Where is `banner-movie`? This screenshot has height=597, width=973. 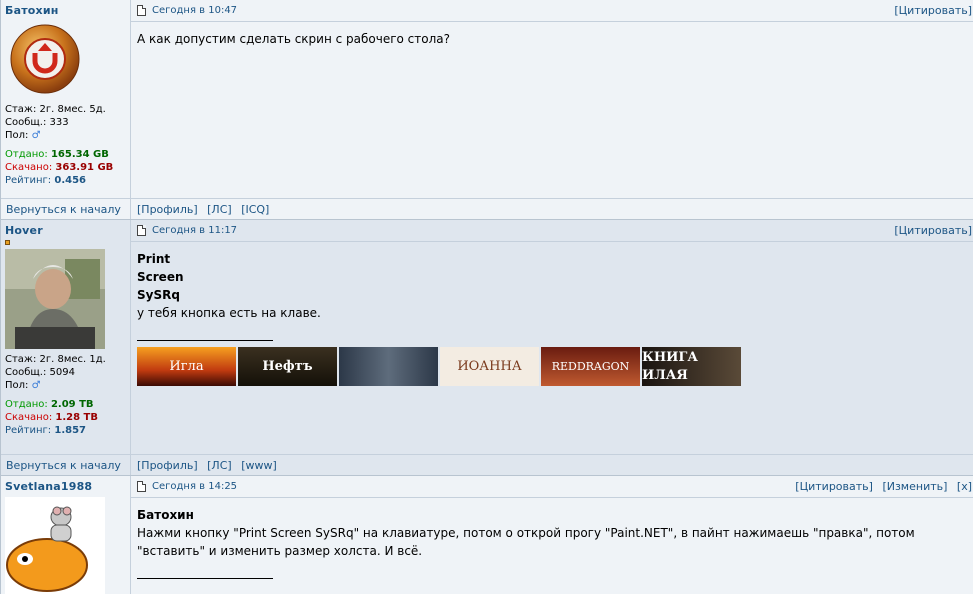
banner-movie is located at coordinates (388, 366).